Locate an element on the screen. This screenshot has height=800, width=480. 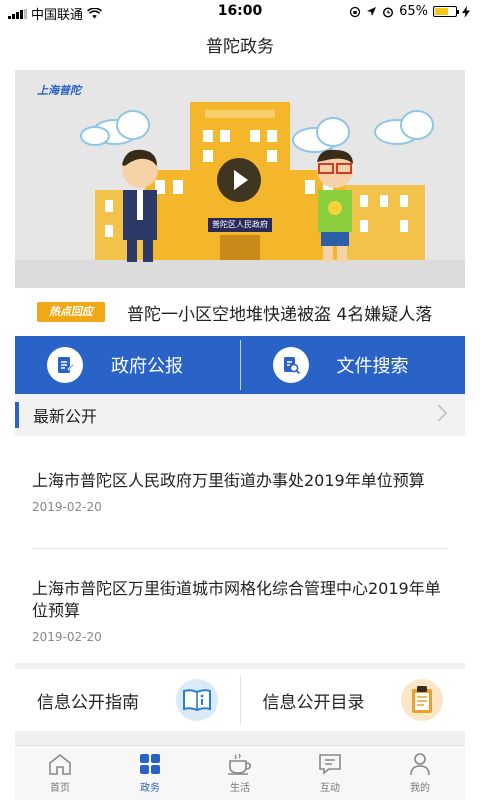
tab-home: 首页 is located at coordinates (60, 773).